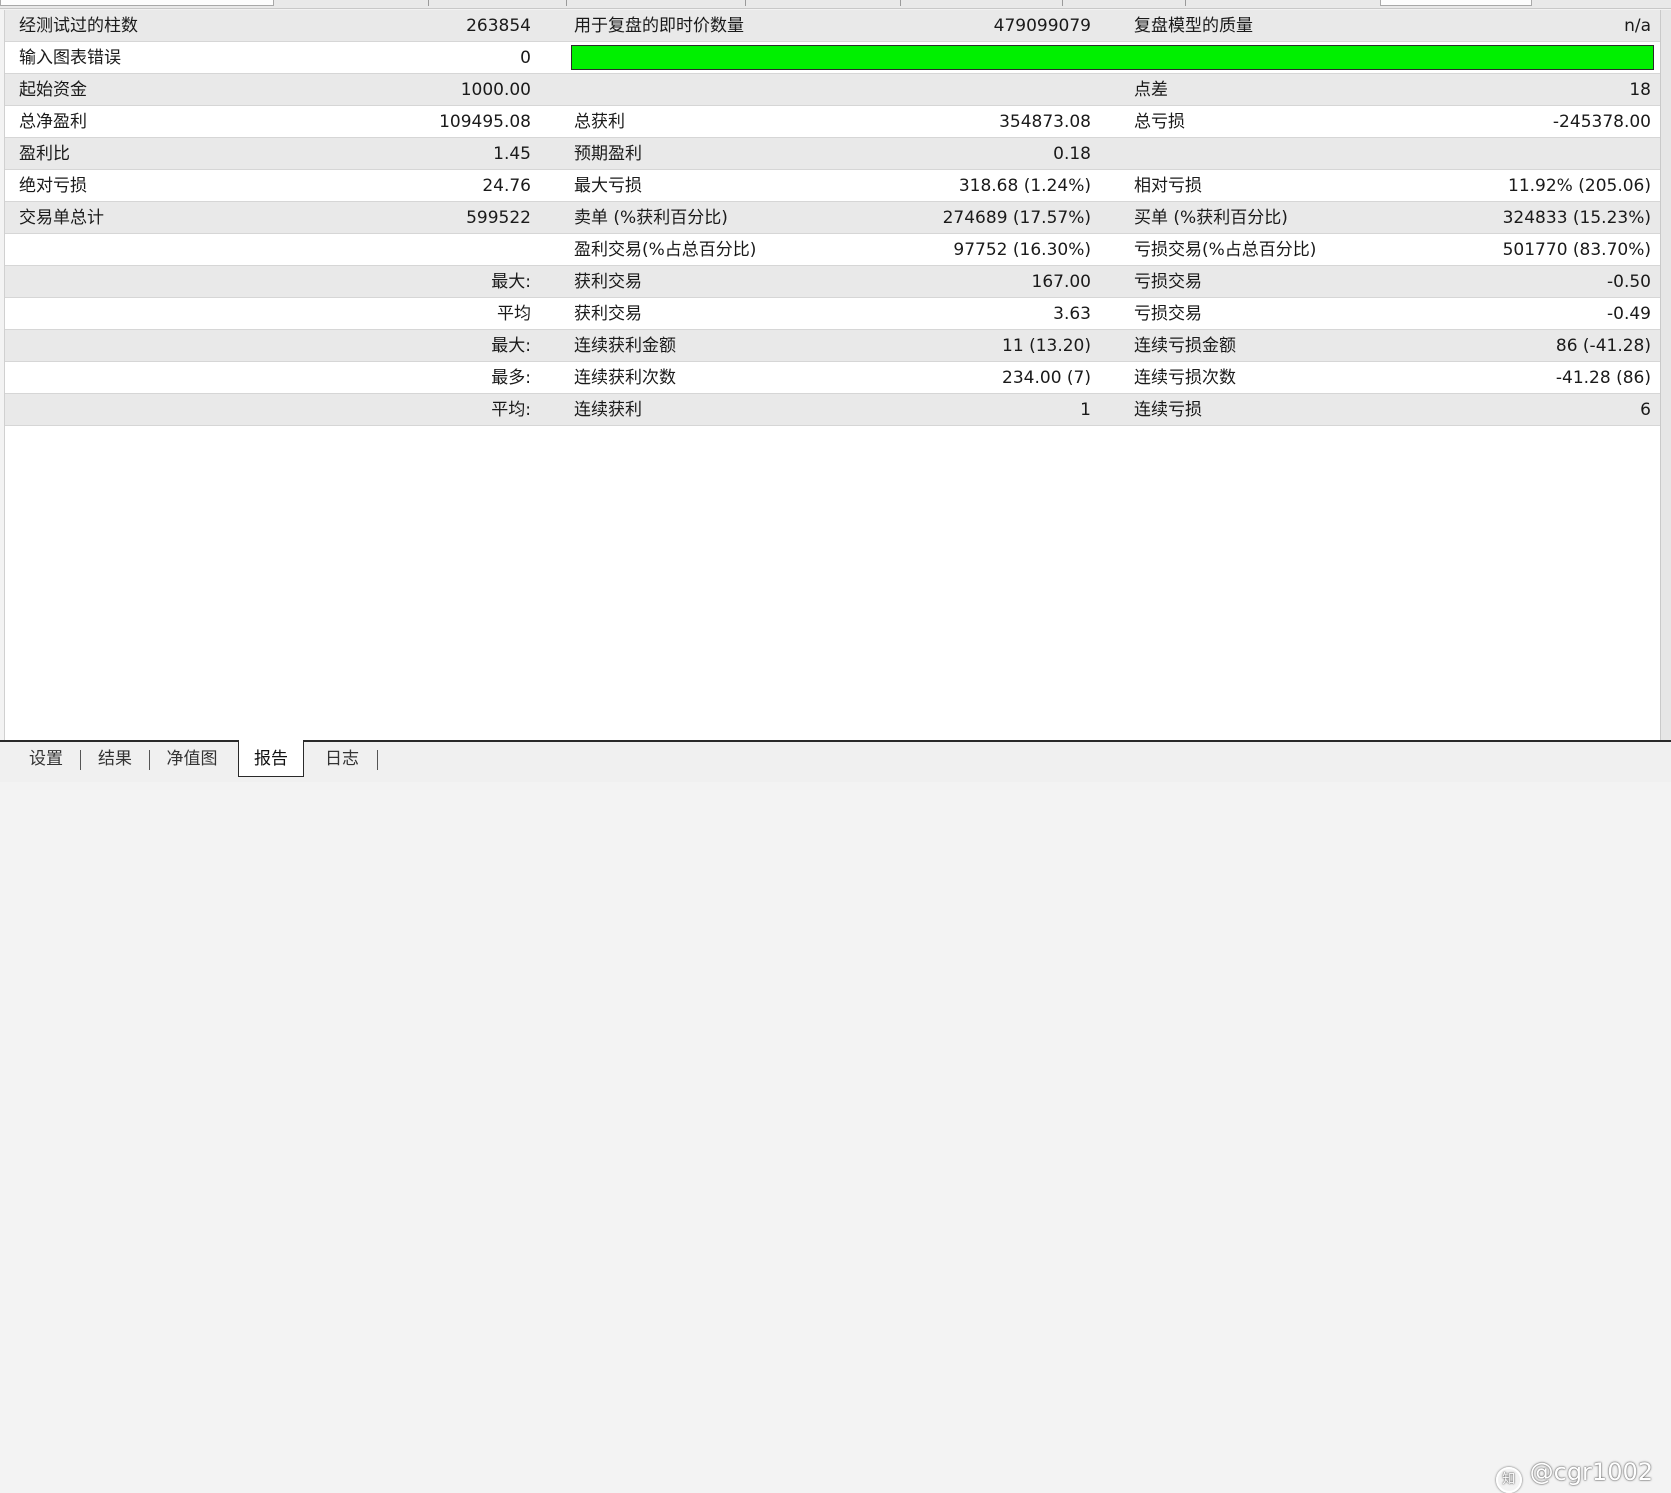 This screenshot has height=1493, width=1671. I want to click on report-row: 最大: 获利交易 167.00 亏损交易 -0.50, so click(832, 282).